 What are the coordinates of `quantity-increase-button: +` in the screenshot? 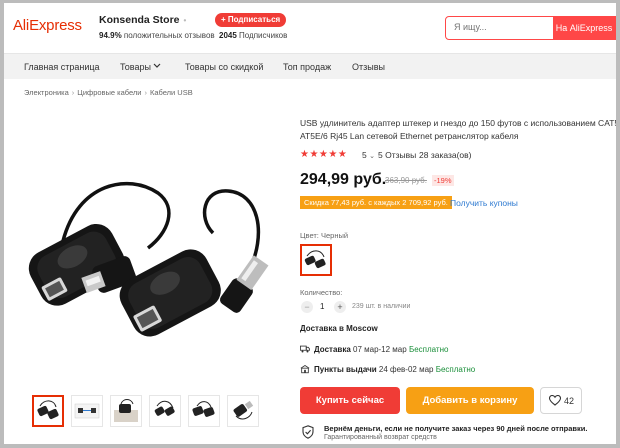 It's located at (340, 307).